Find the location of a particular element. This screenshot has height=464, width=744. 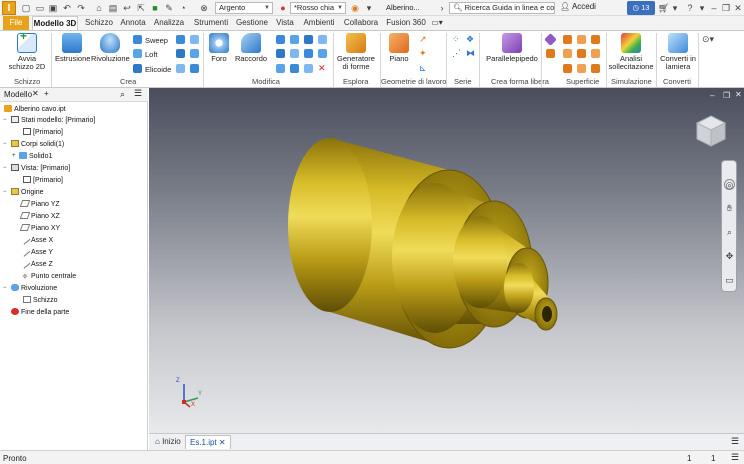

tree-item-view-primary: [Primario] is located at coordinates (43, 181).